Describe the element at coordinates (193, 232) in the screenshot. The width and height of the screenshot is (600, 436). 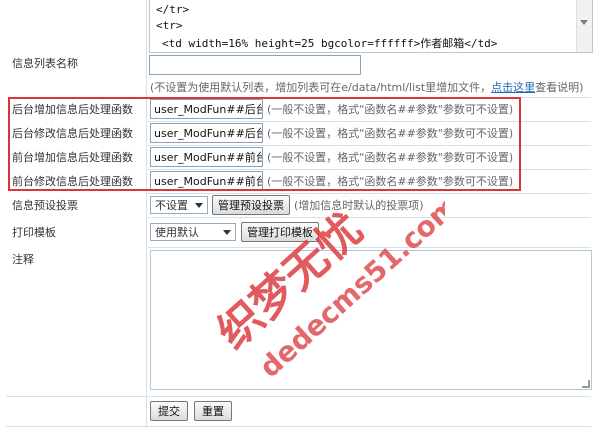
I see `print-template-select: 使用默认` at that location.